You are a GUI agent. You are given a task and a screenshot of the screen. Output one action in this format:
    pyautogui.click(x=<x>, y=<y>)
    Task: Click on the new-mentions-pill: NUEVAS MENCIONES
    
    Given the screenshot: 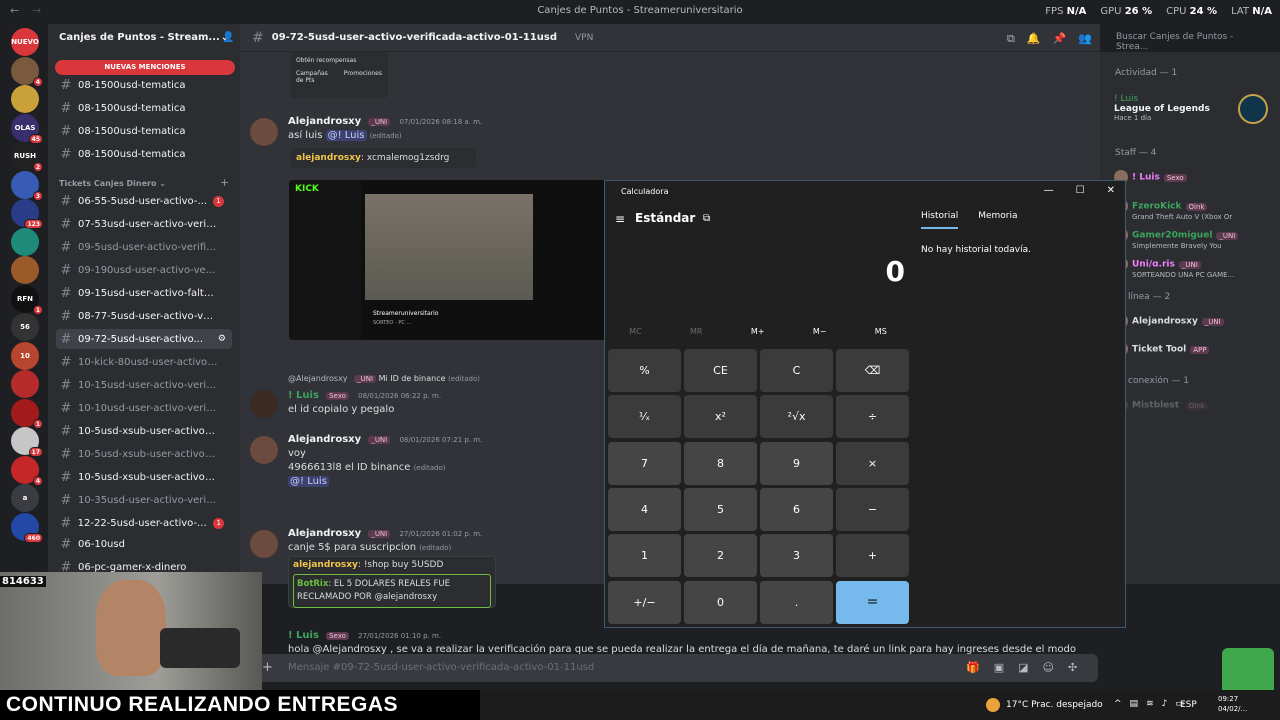 What is the action you would take?
    pyautogui.click(x=145, y=67)
    